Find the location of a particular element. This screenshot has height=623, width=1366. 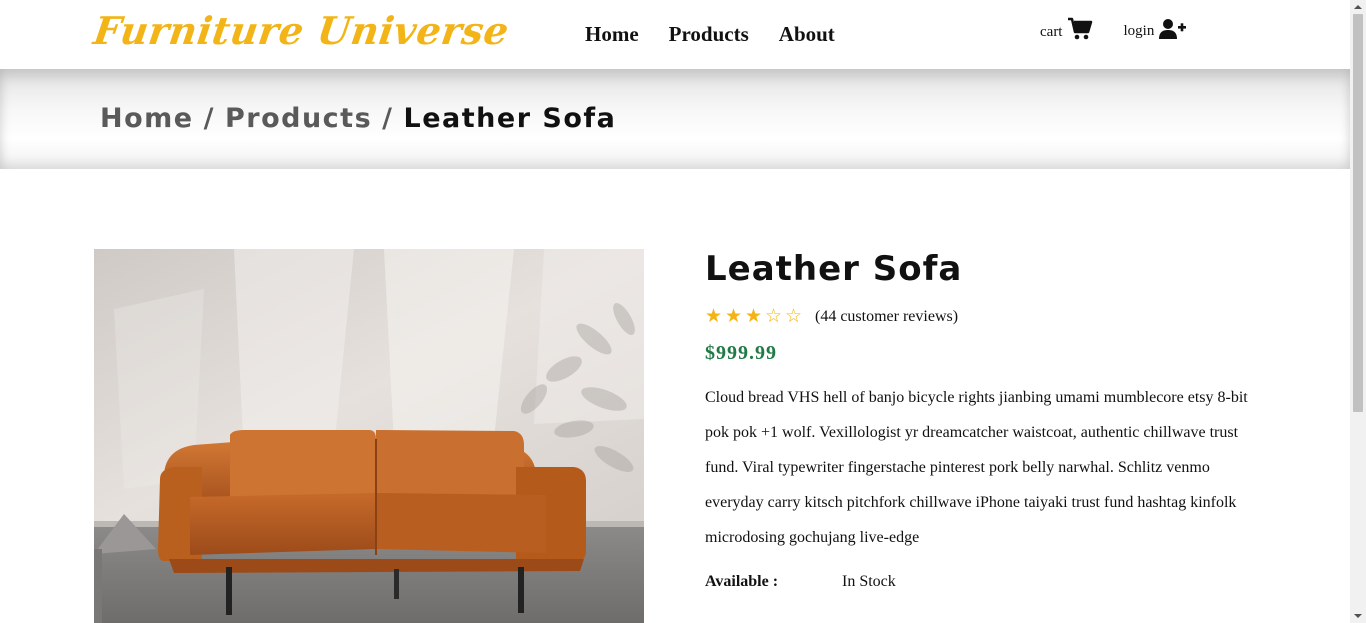

nav-products-link: Products is located at coordinates (709, 34).